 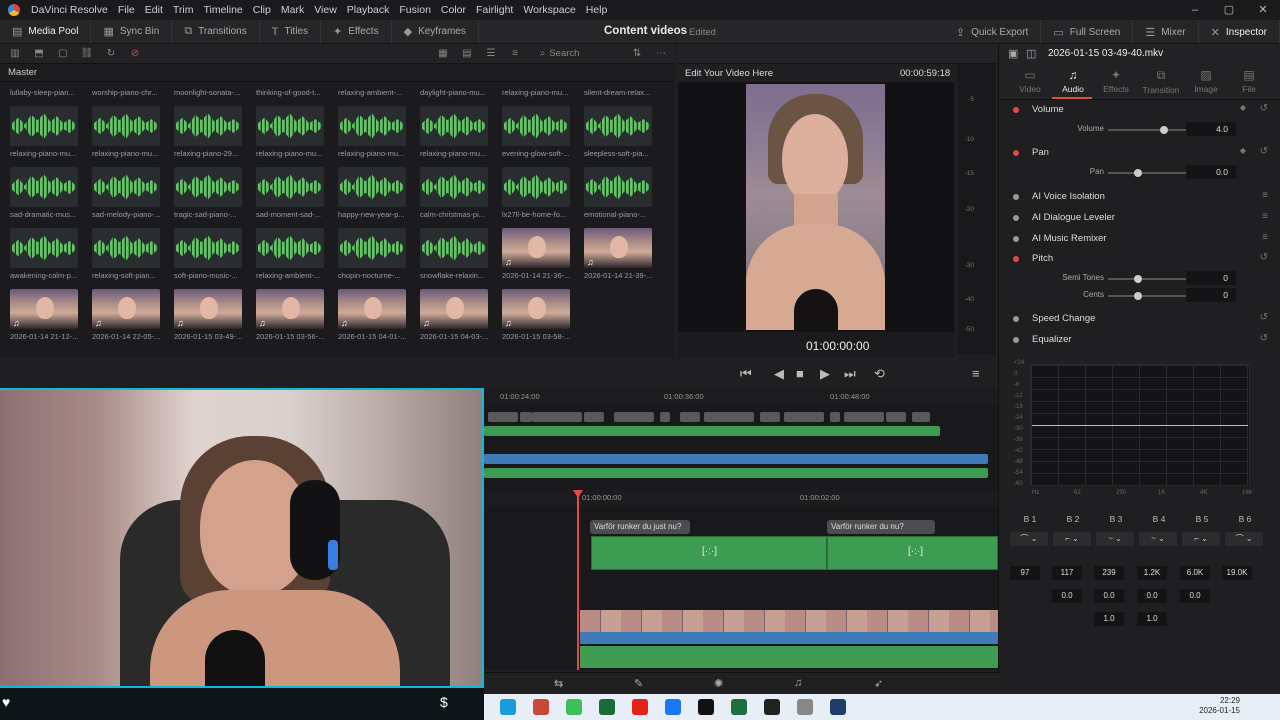 I want to click on effect-clip-2: [·:·], so click(x=912, y=553).